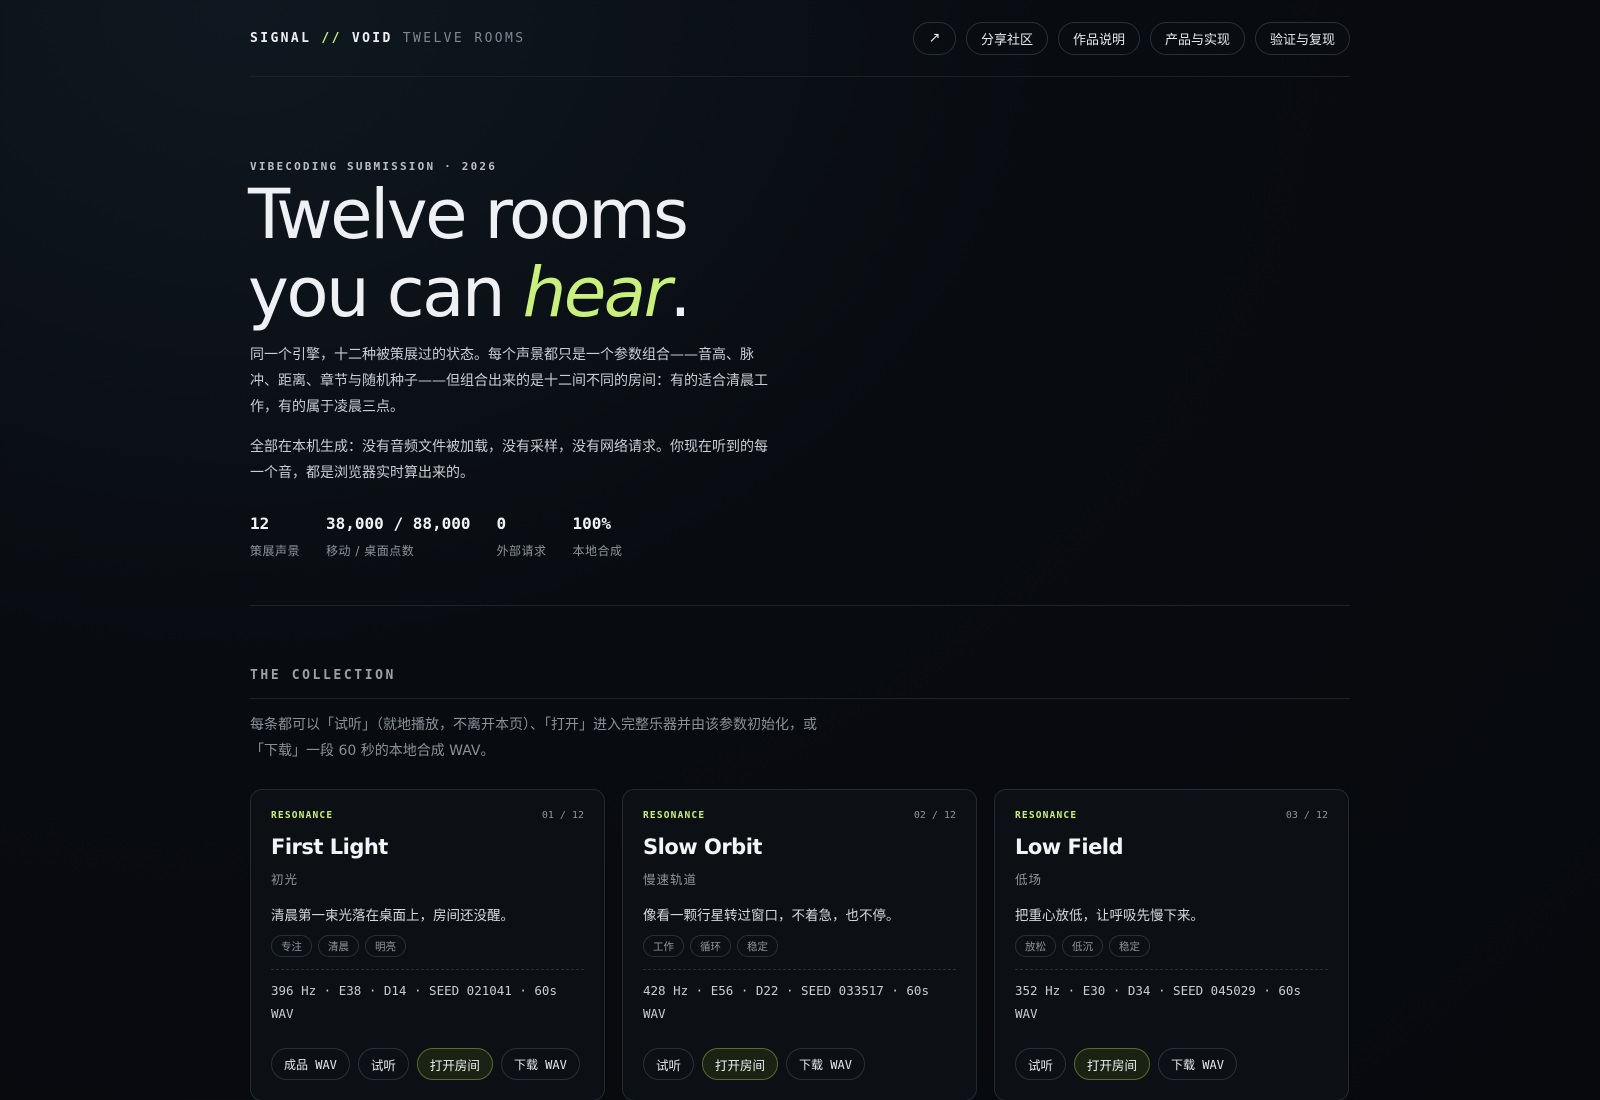 This screenshot has width=1600, height=1100. I want to click on tag: 专注, so click(291, 946).